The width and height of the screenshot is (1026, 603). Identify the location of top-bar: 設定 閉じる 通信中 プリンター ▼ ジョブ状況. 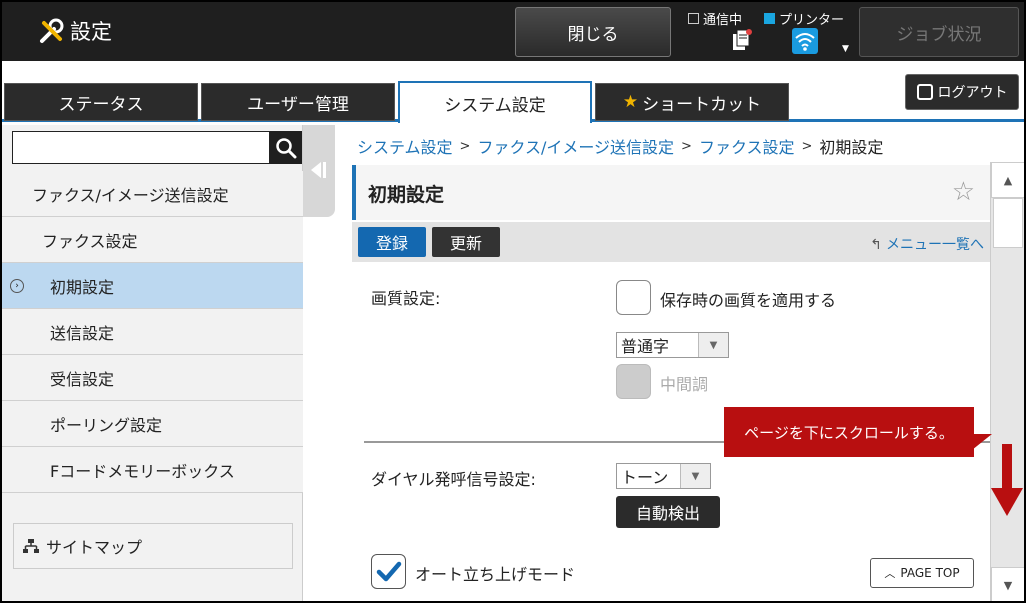
(513, 31).